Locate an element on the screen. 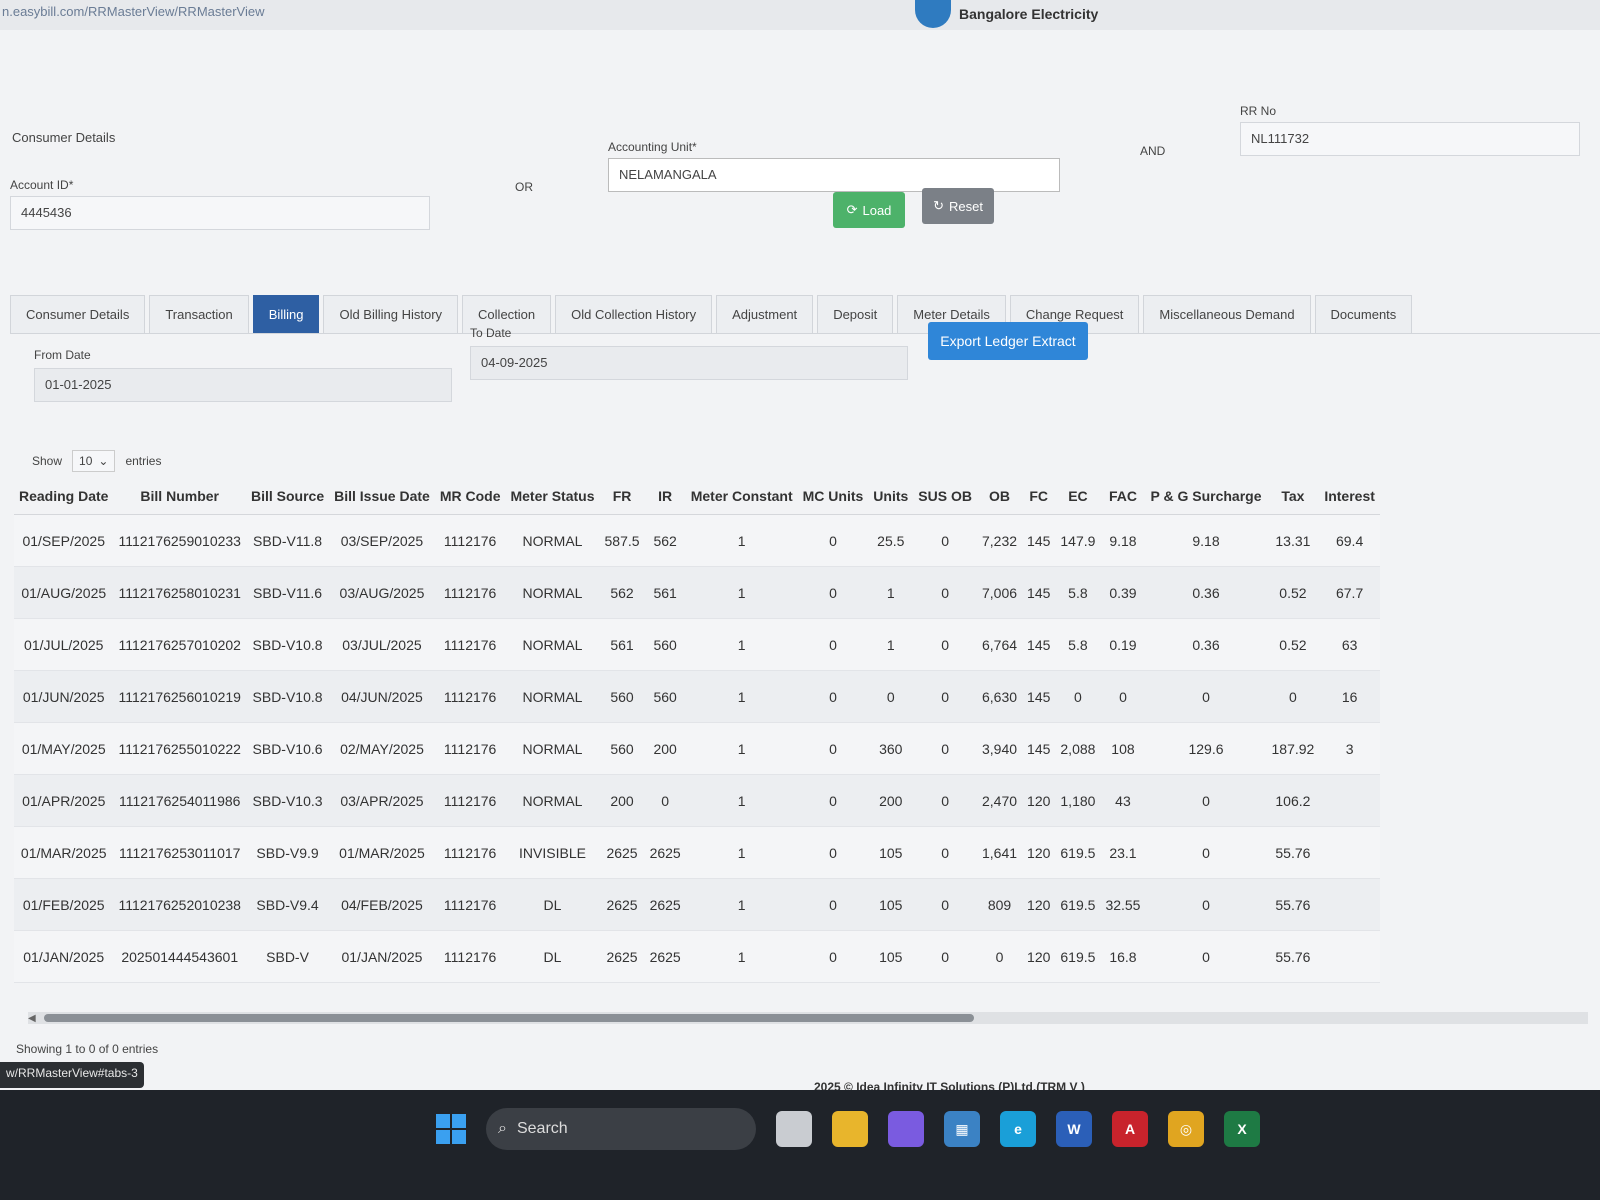 The width and height of the screenshot is (1600, 1200). tab-documents: Documents is located at coordinates (1363, 314).